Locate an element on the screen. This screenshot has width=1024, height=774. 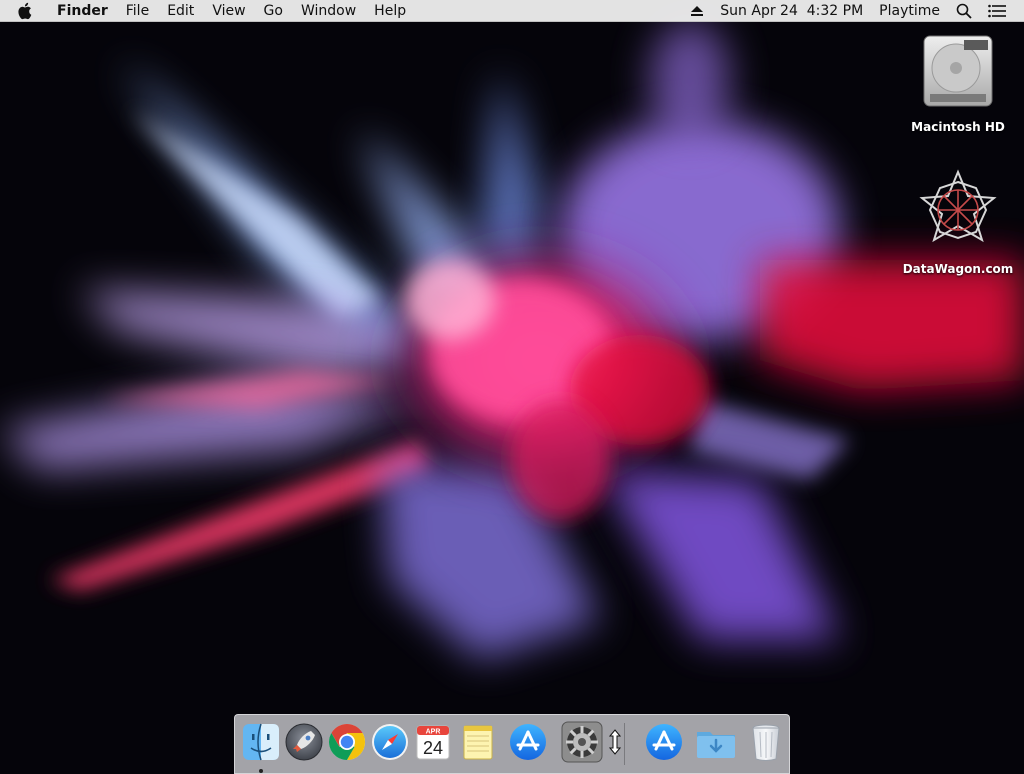
dock-app-safari is located at coordinates (390, 742).